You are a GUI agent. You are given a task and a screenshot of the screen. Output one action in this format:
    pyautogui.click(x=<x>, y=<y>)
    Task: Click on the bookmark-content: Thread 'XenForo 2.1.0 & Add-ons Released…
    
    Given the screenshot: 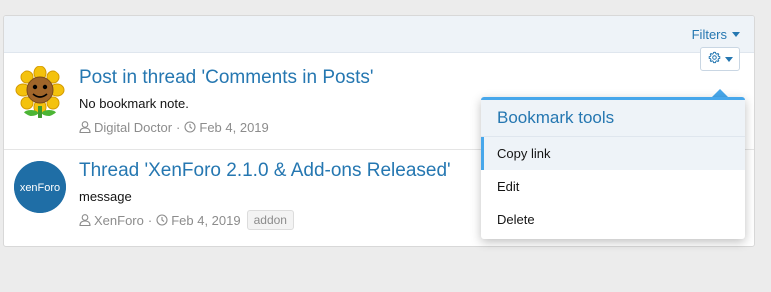 What is the action you would take?
    pyautogui.click(x=265, y=194)
    